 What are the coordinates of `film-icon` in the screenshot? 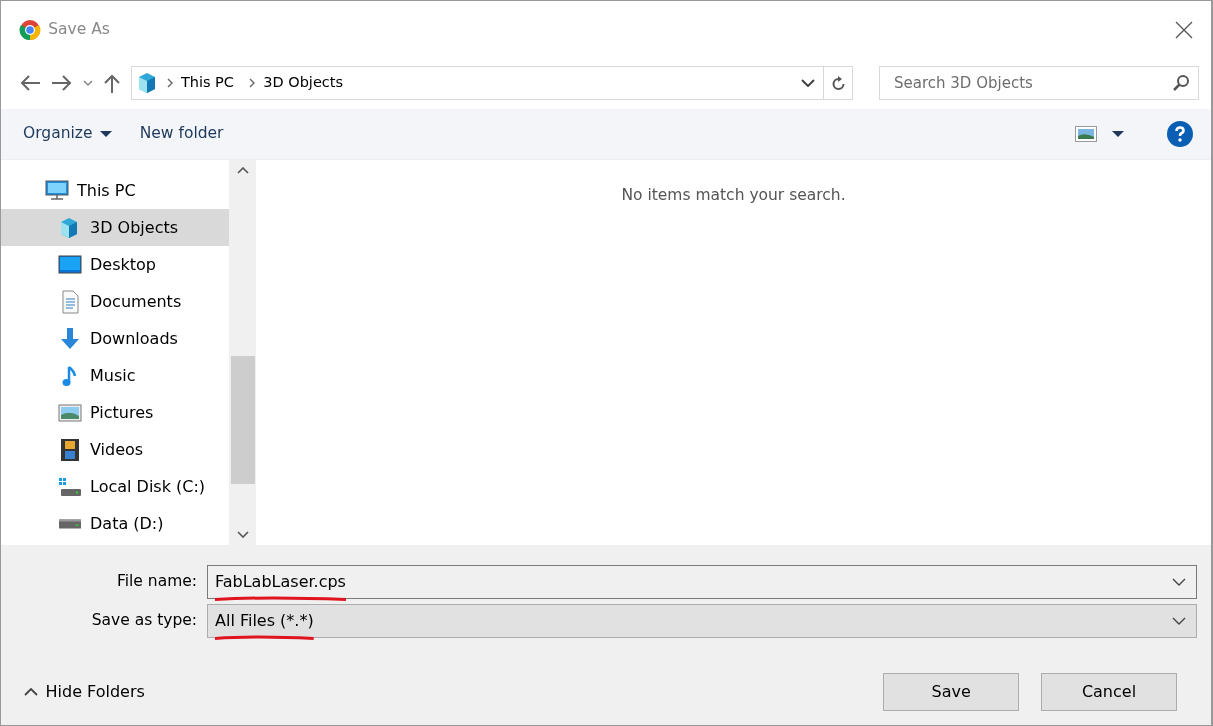 It's located at (70, 449).